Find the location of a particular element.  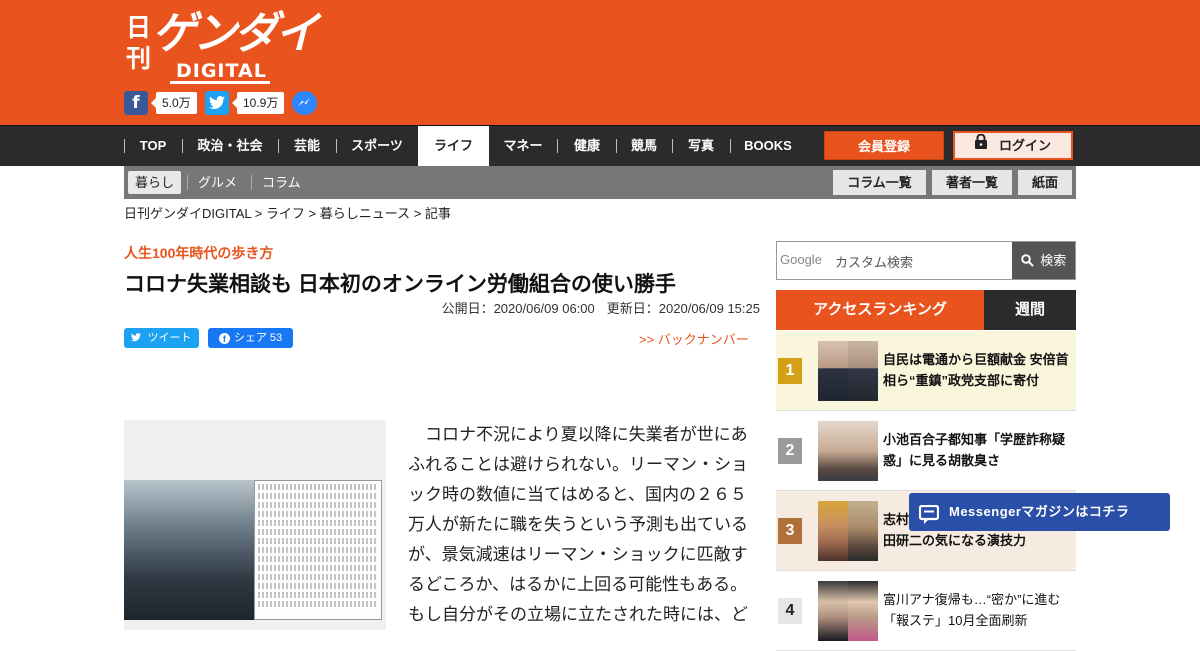

twitter-count: 10.9万 is located at coordinates (258, 103).